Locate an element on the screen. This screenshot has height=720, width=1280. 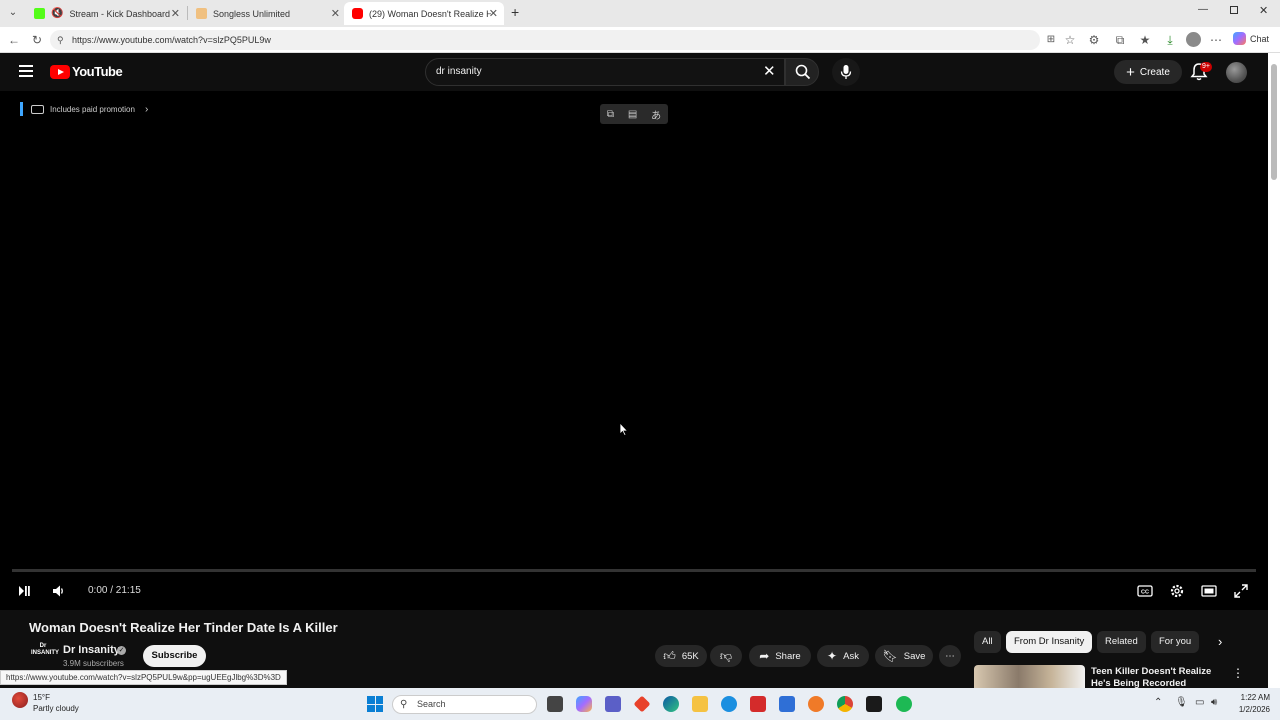
tab-list-chevron-icon: ⌄ is located at coordinates (13, 13).